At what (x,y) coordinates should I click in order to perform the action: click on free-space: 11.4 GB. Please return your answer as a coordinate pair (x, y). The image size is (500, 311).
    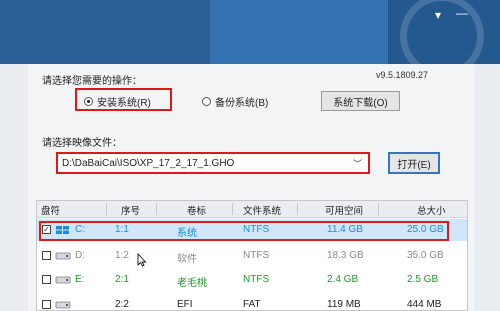
    Looking at the image, I should click on (345, 229).